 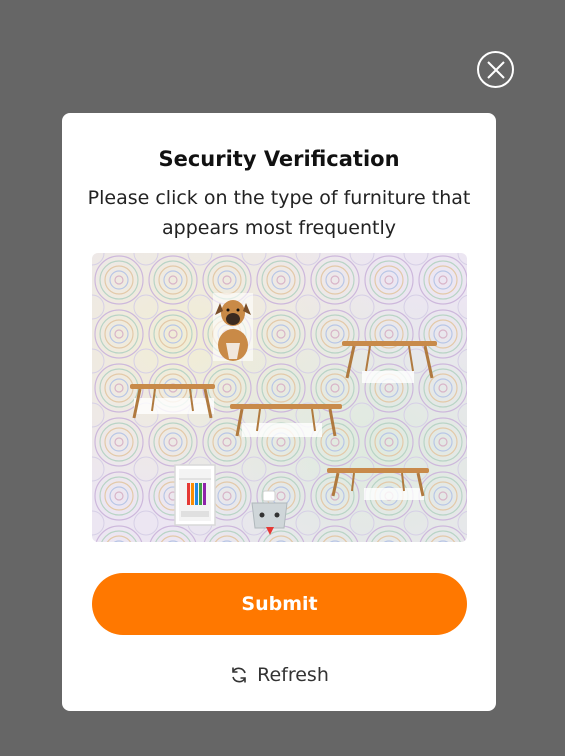 I want to click on refresh-button: Refresh, so click(x=279, y=675).